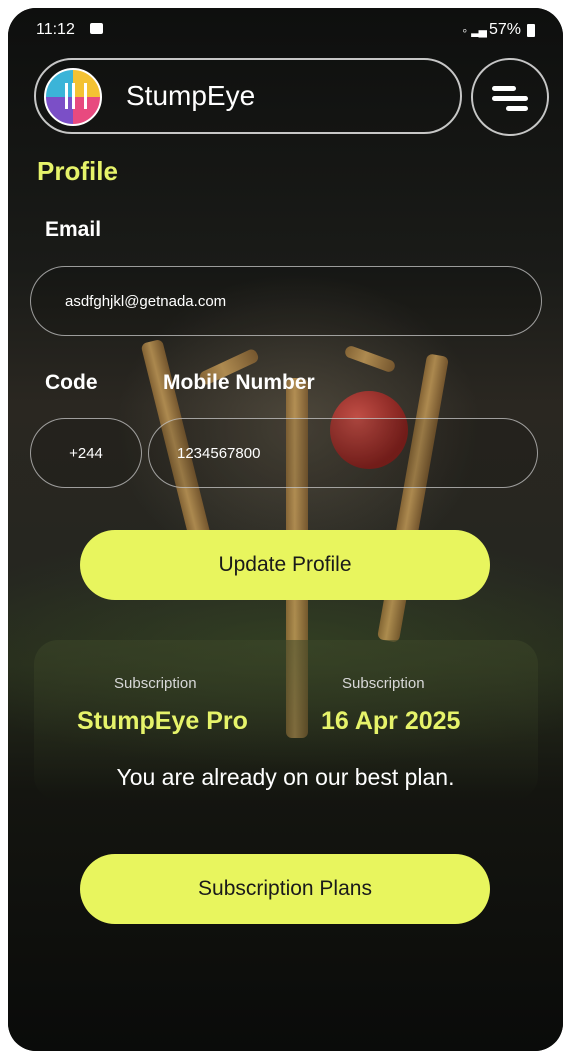  Describe the element at coordinates (55, 29) in the screenshot. I see `status-time: 11:12` at that location.